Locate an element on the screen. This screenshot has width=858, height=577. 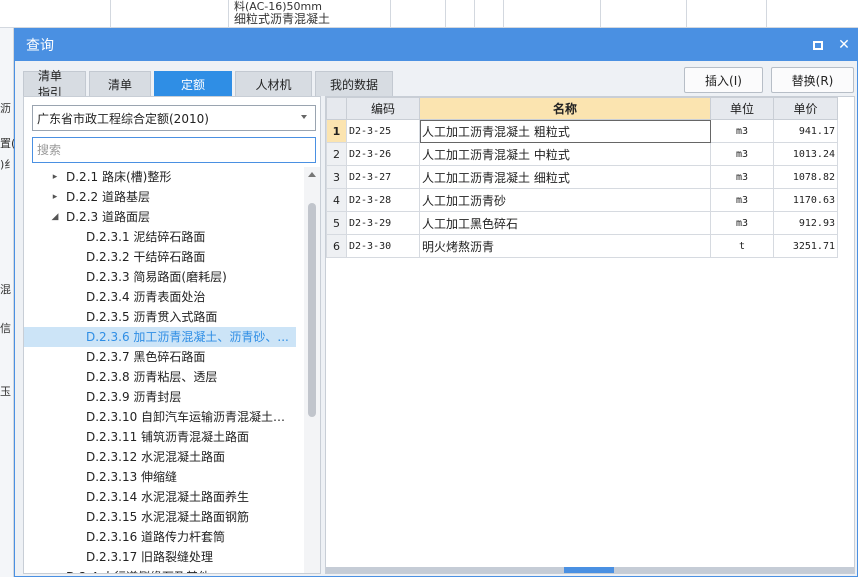
tree-item: D.2.3.11 铺筑沥青混凝土路面 is located at coordinates (160, 437).